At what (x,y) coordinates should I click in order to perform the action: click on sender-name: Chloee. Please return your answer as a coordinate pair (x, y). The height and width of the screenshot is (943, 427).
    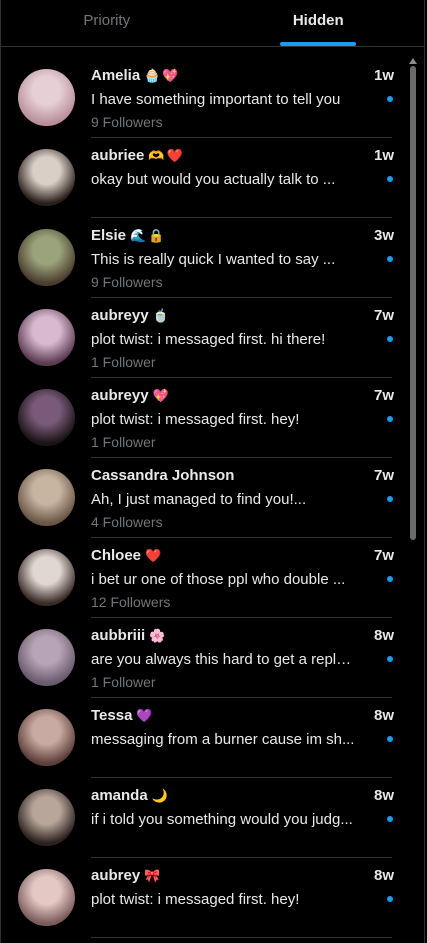
    Looking at the image, I should click on (116, 555).